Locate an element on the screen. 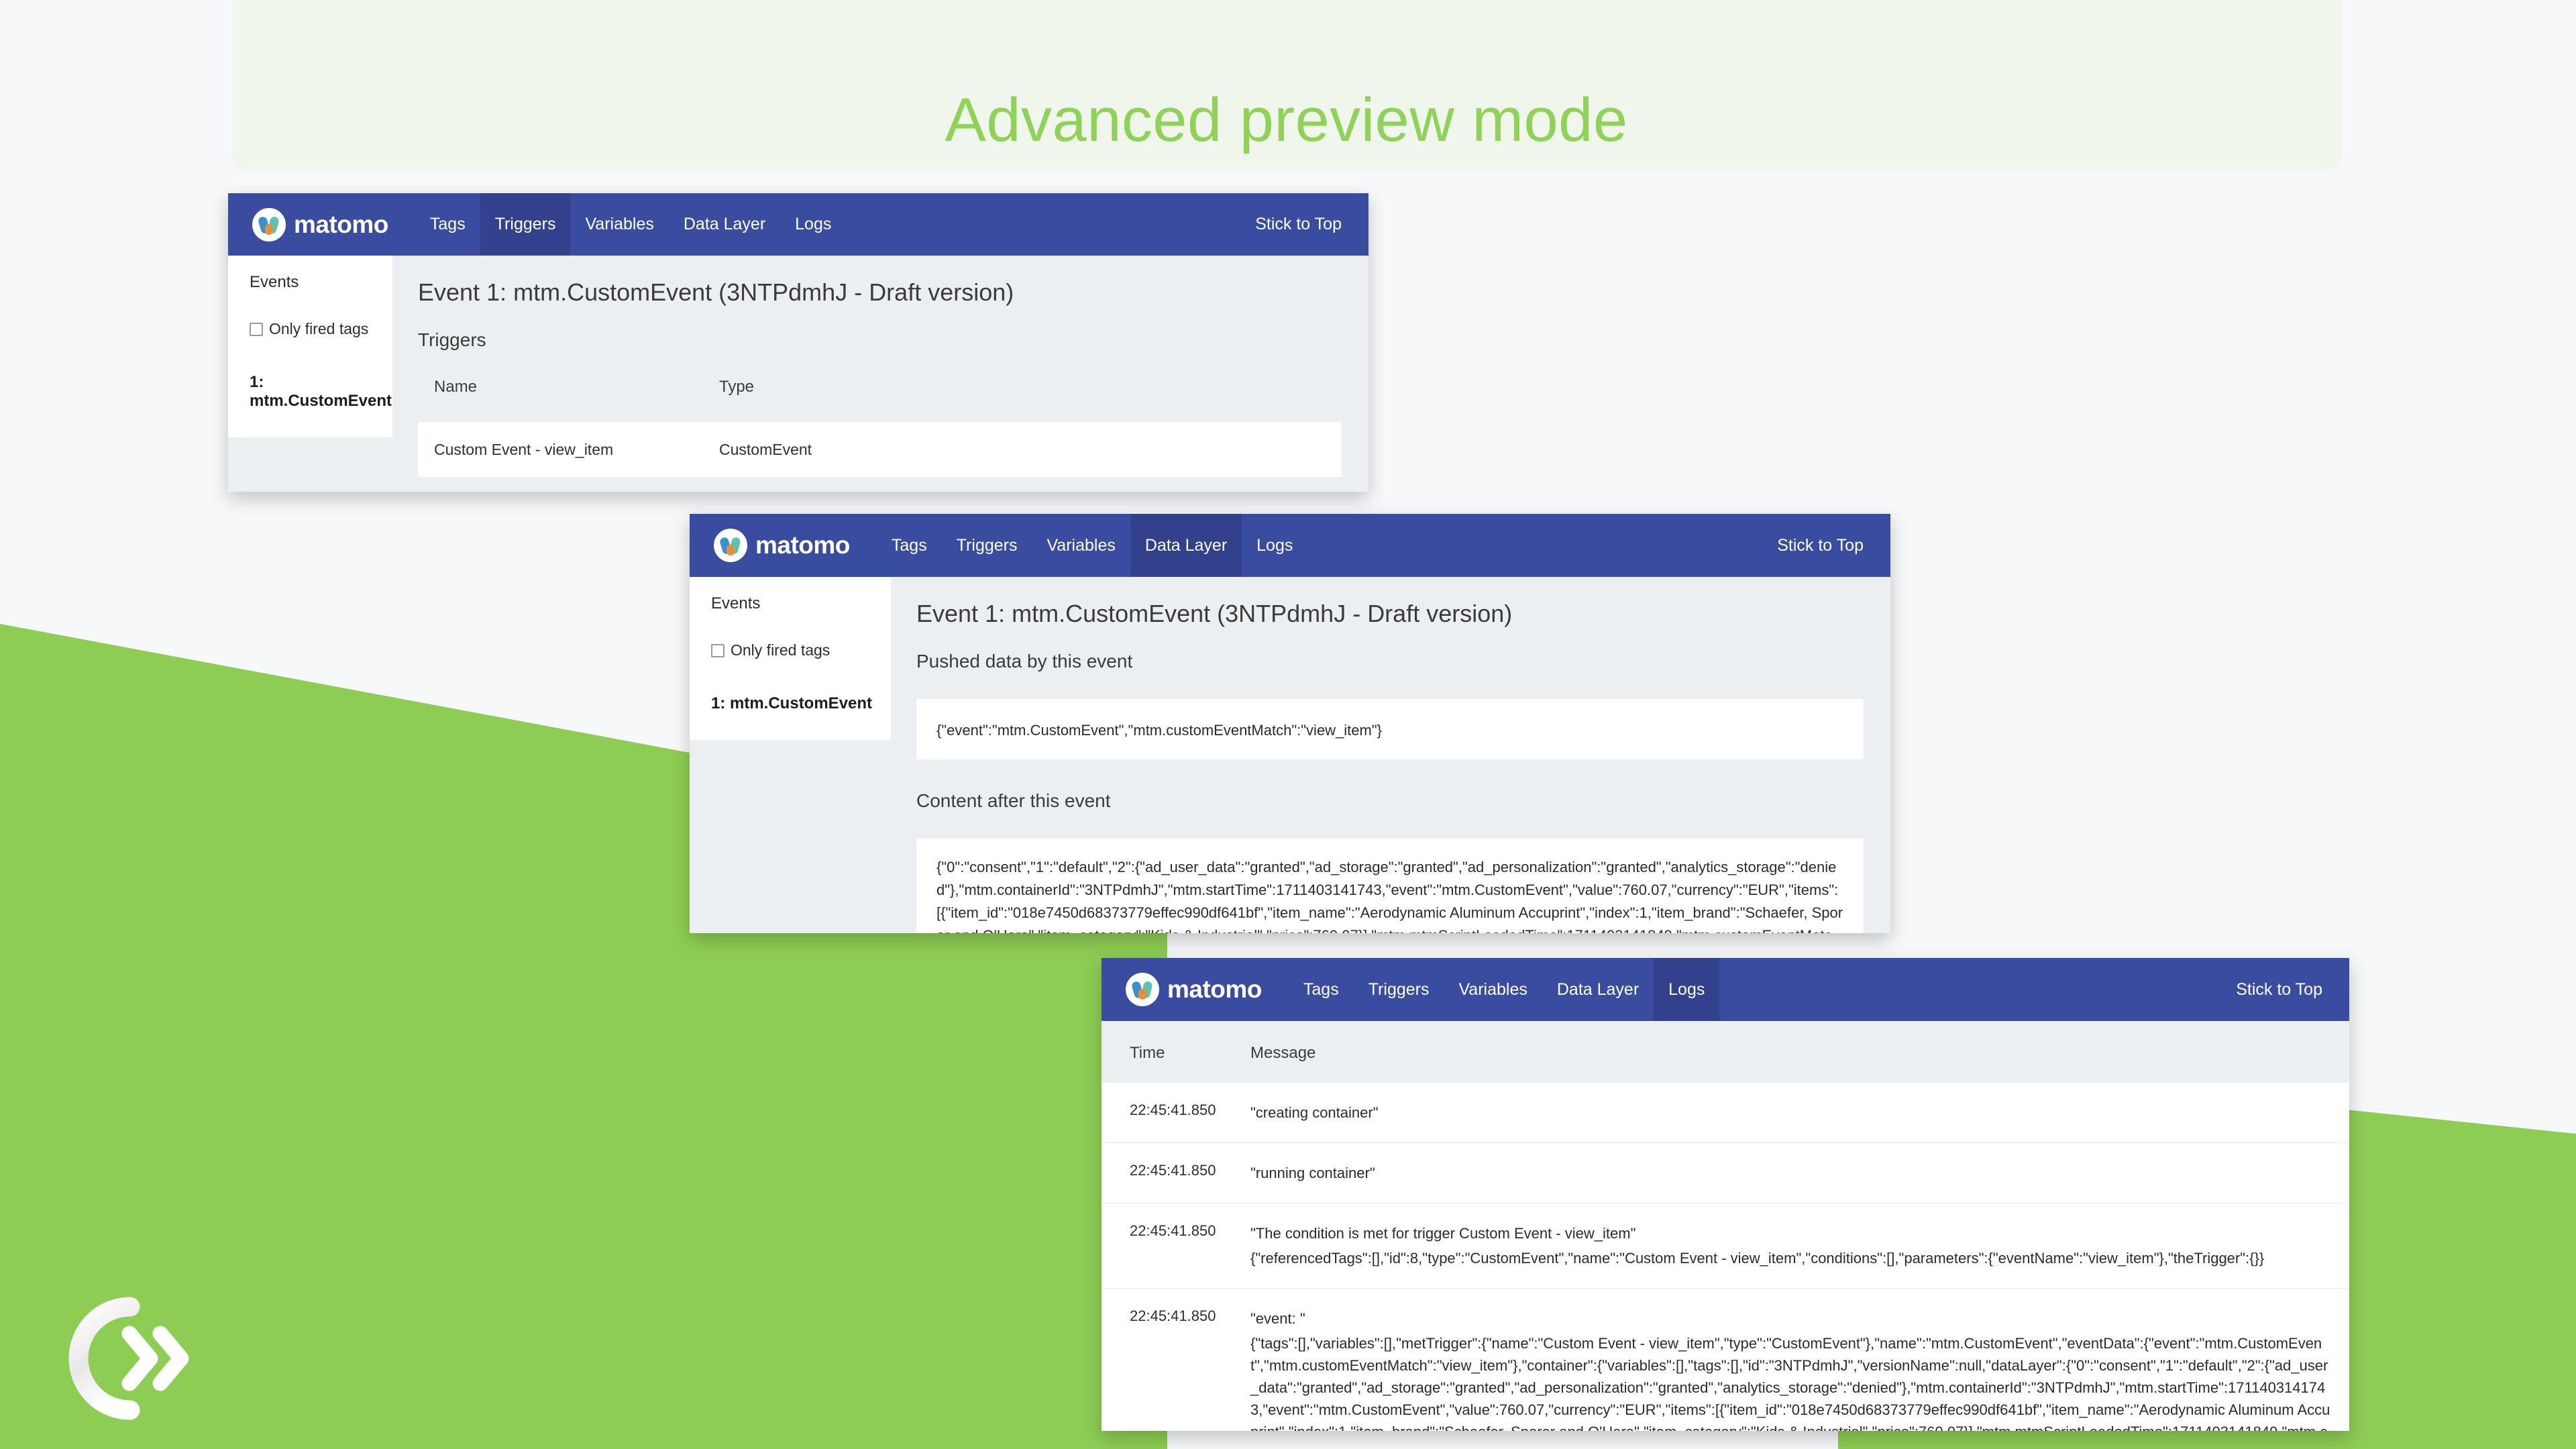  column-header-name: Name is located at coordinates (456, 387).